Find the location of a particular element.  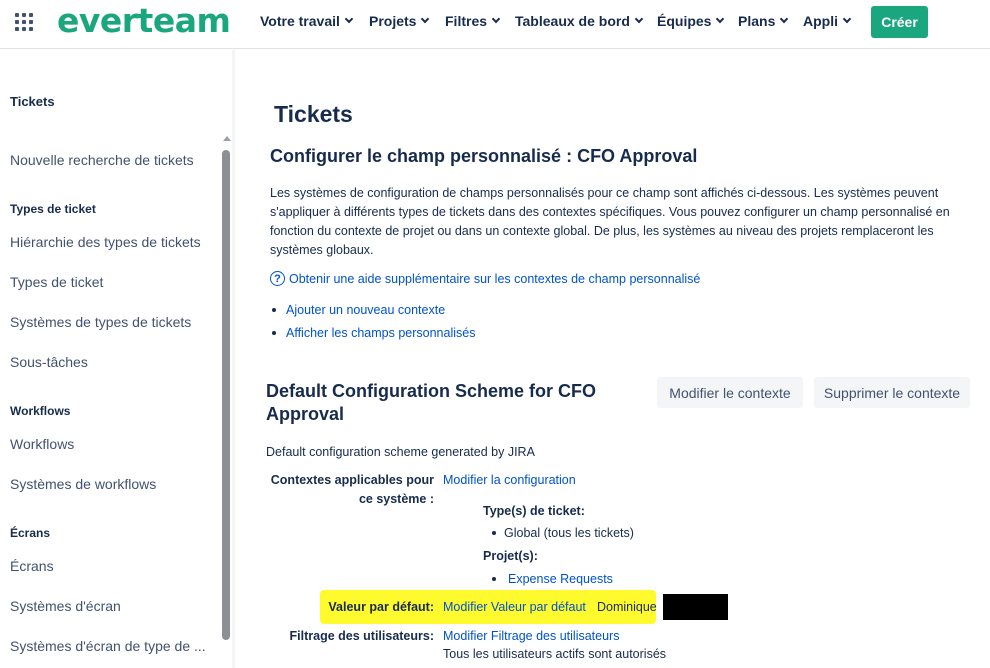

ticket-types-value: Global (tous les tickets) is located at coordinates (563, 533).